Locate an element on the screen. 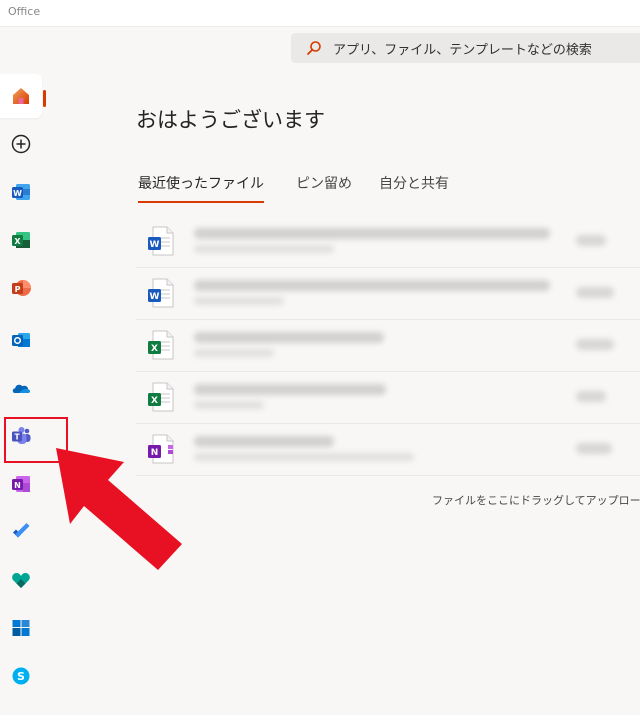  title-bar: Office is located at coordinates (320, 13).